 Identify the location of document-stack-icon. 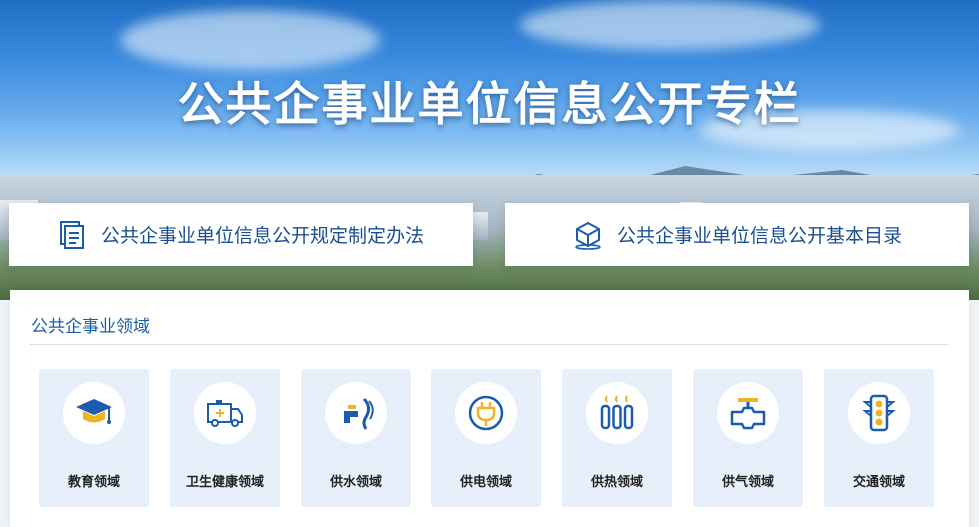
(72, 235).